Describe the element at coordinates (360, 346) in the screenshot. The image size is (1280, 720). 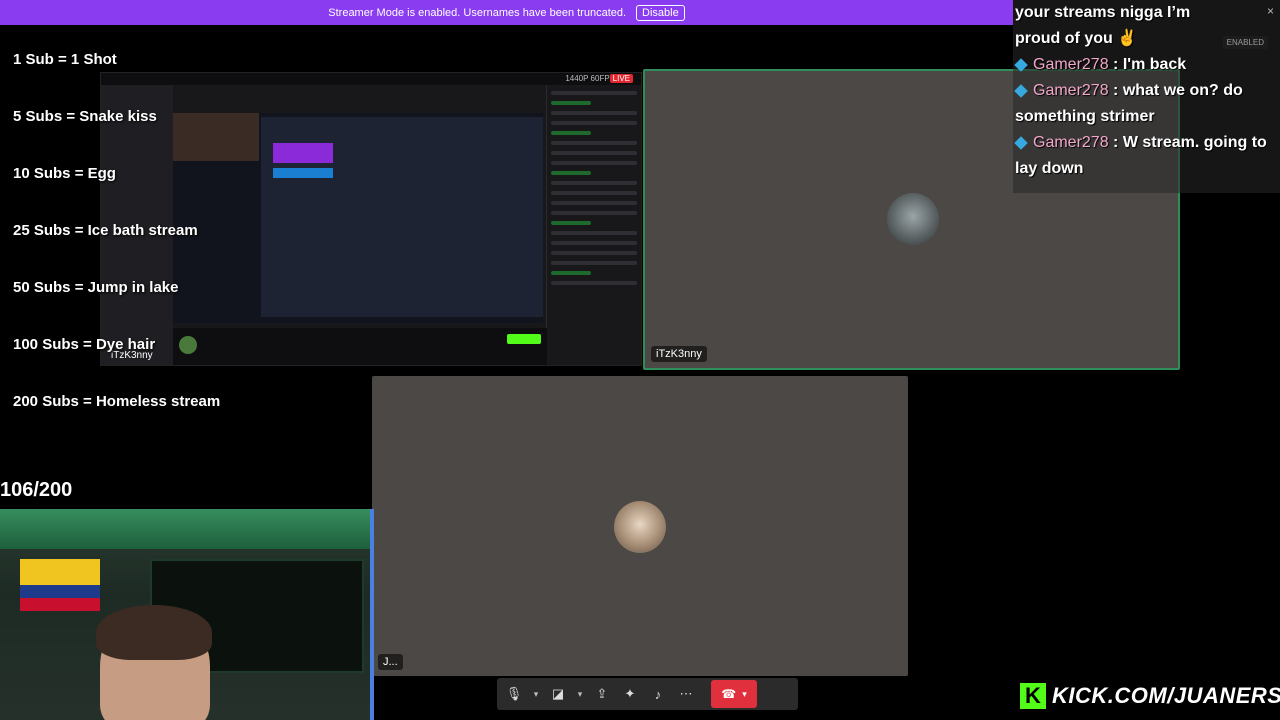
I see `capture-channel-info` at that location.